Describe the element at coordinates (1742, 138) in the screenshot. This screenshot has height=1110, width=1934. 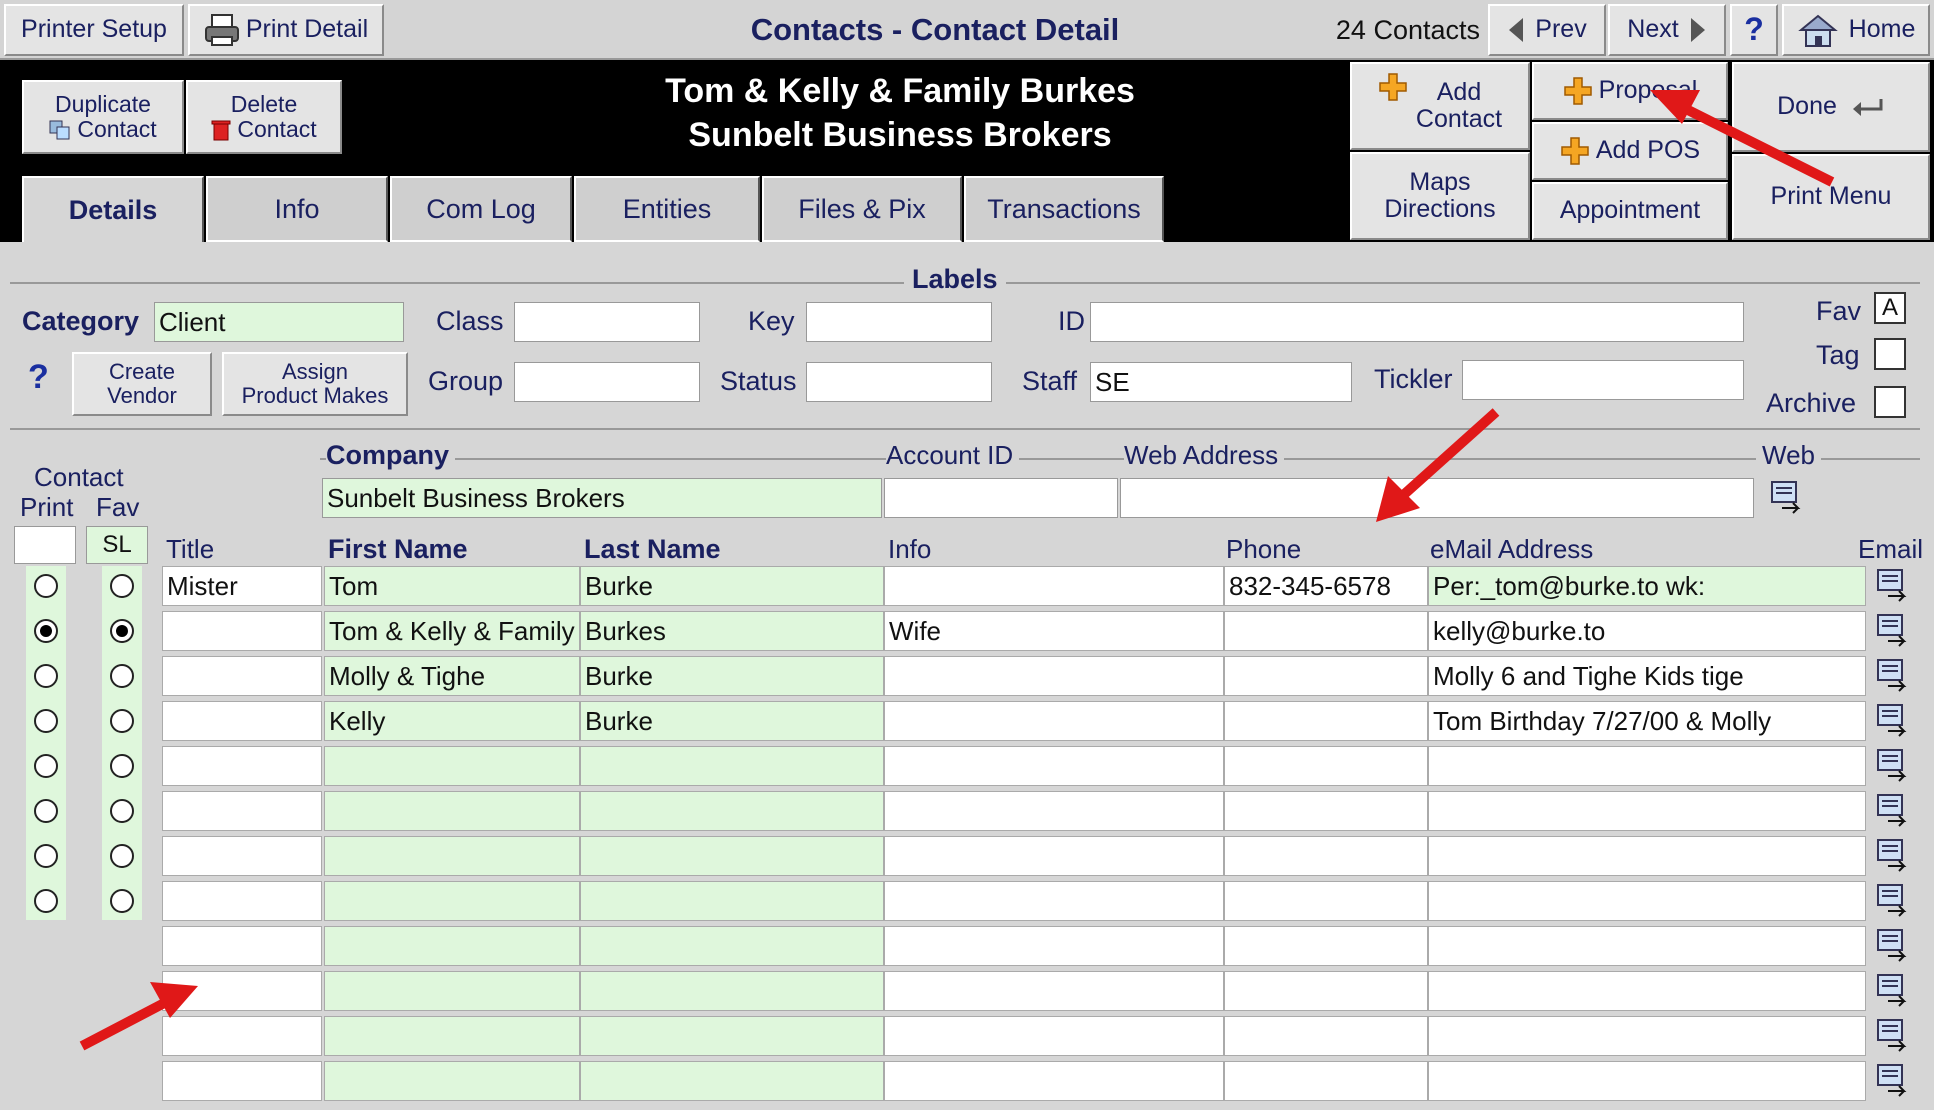
I see `arrow-to-proposal` at that location.